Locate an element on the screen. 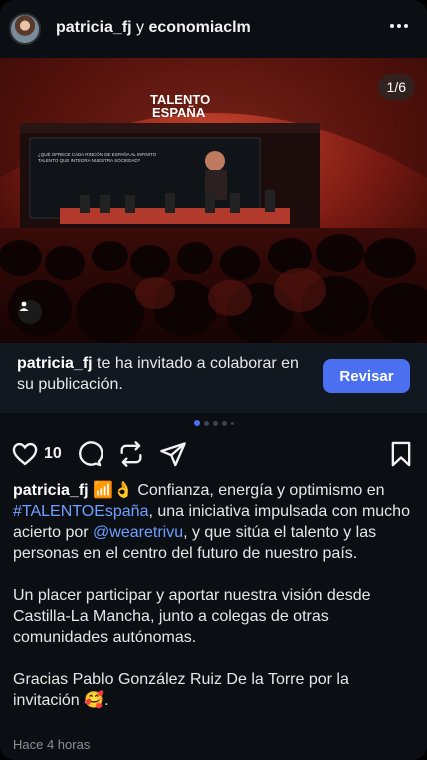 This screenshot has height=760, width=427. like-count: 10 is located at coordinates (53, 454).